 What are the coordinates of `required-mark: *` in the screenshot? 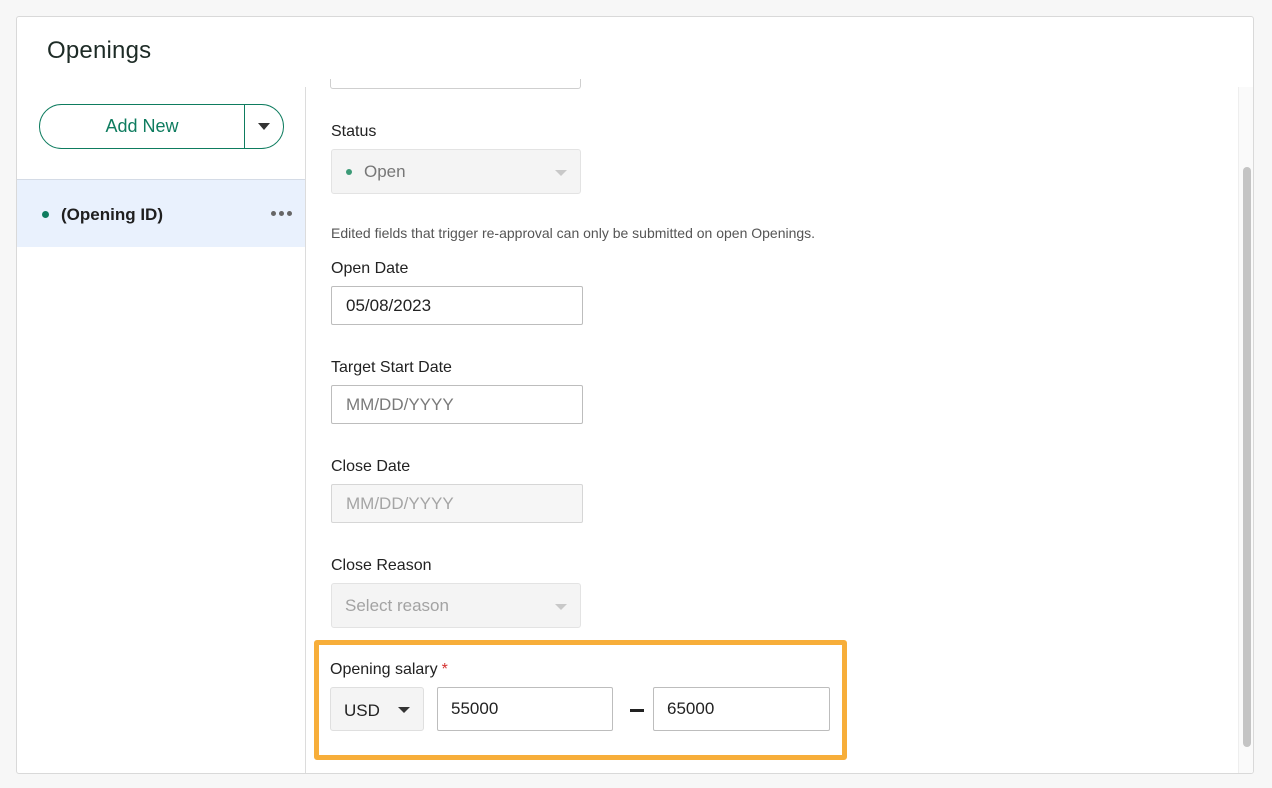 It's located at (444, 669).